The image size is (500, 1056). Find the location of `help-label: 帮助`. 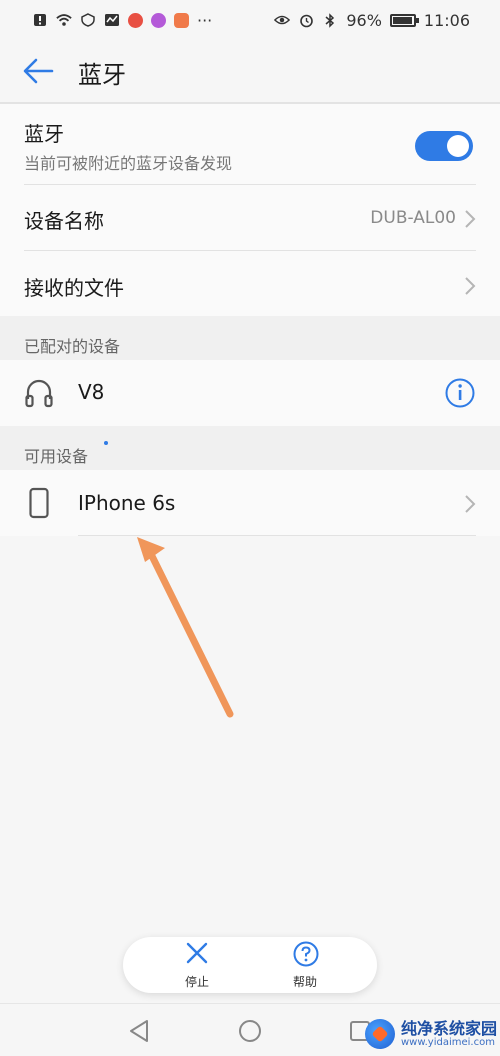

help-label: 帮助 is located at coordinates (304, 982).